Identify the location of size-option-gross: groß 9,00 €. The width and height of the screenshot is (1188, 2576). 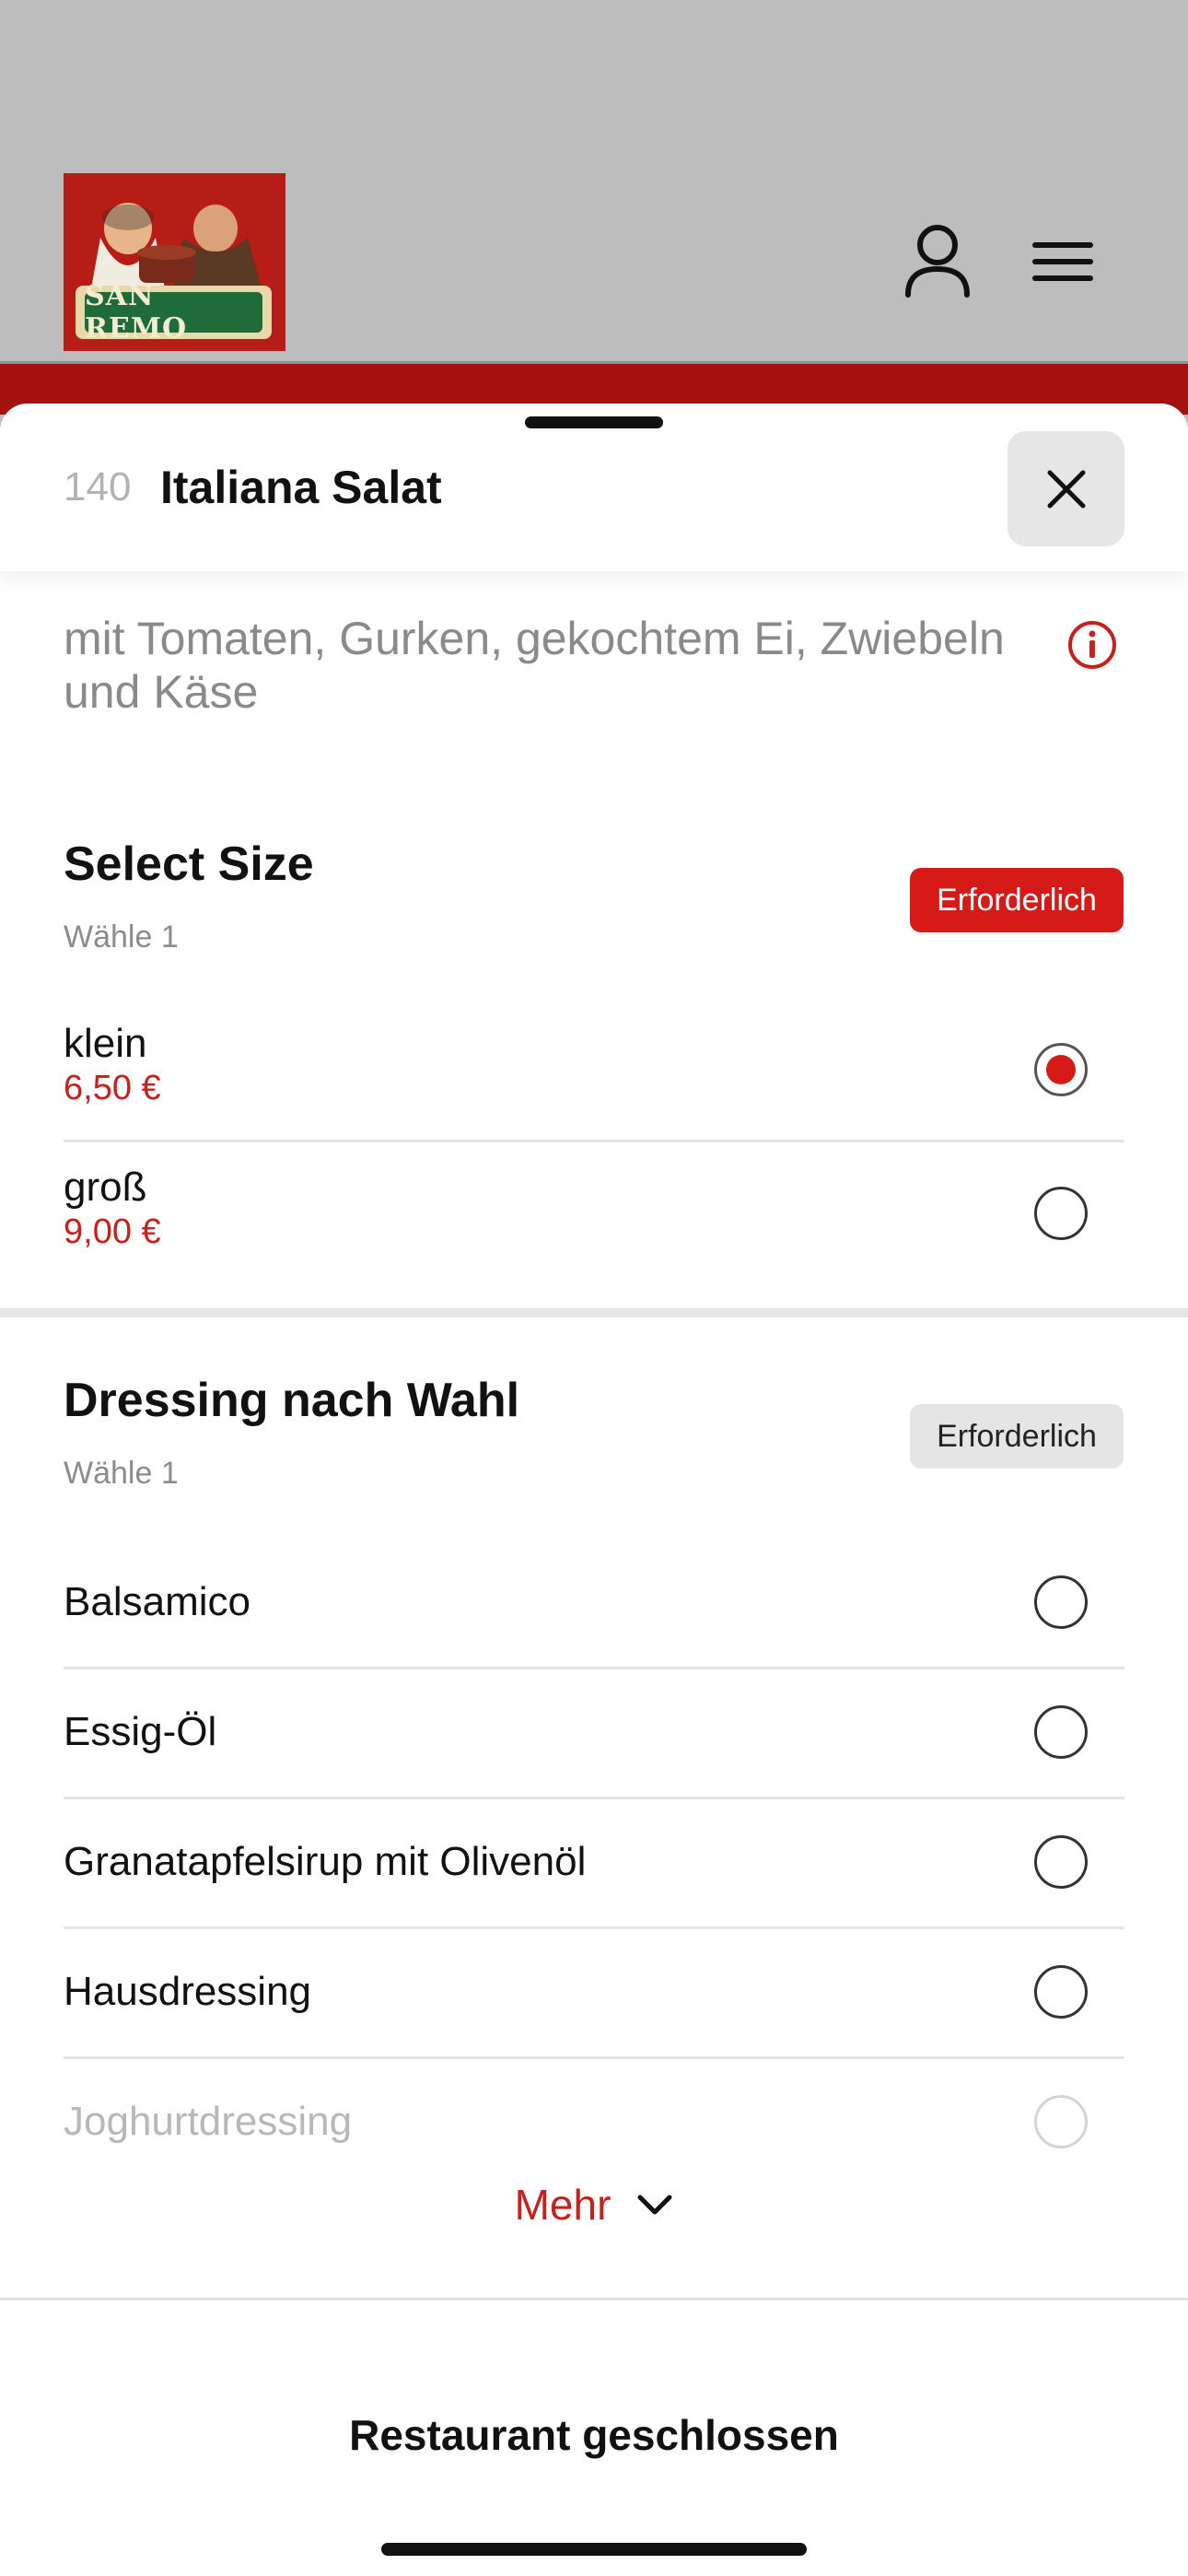
(594, 1224).